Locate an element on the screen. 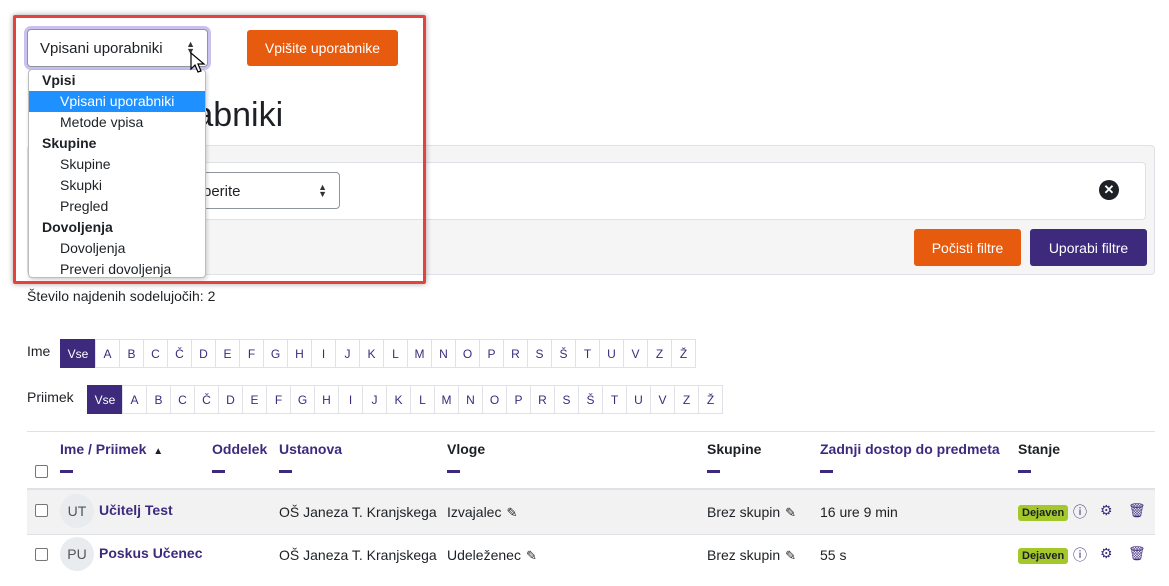 The height and width of the screenshot is (586, 1169). last-name-initial-letter: I is located at coordinates (350, 399).